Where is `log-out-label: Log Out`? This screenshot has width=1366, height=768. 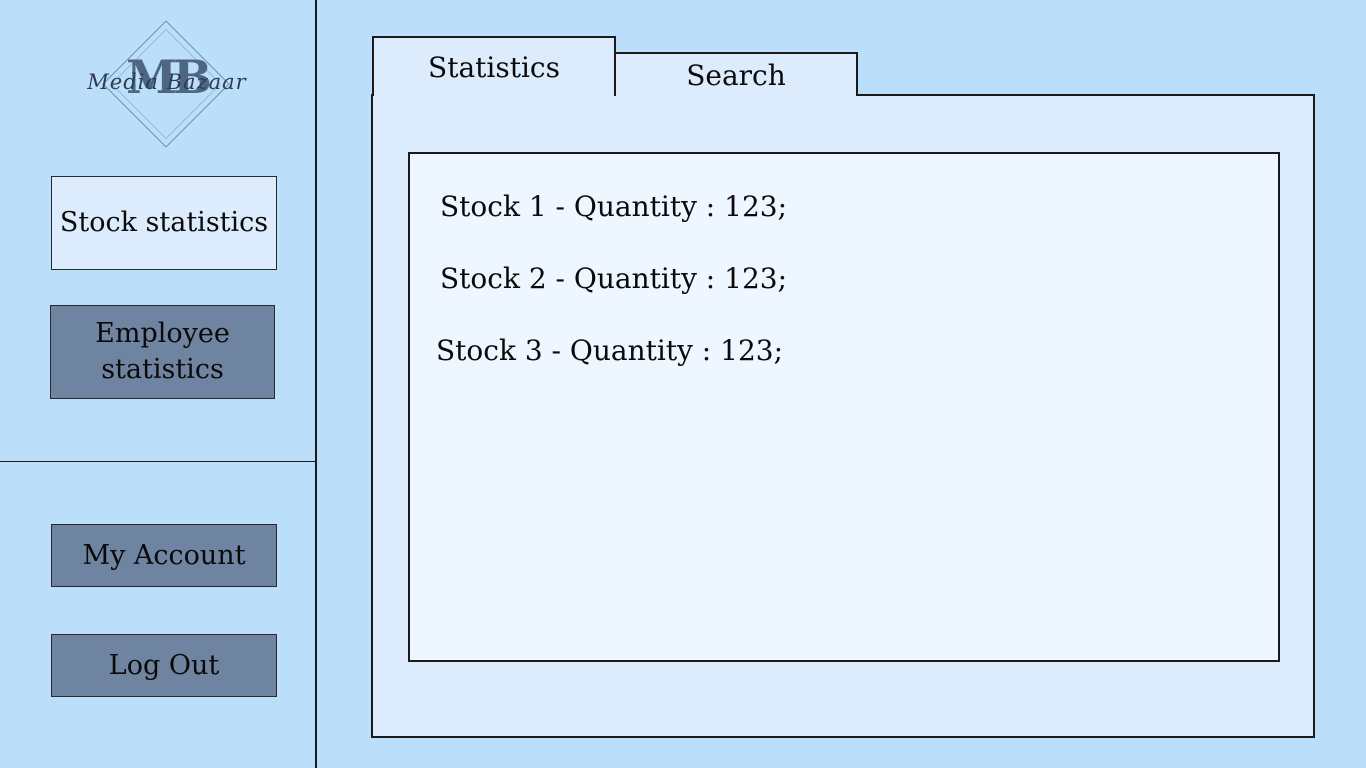 log-out-label: Log Out is located at coordinates (164, 665).